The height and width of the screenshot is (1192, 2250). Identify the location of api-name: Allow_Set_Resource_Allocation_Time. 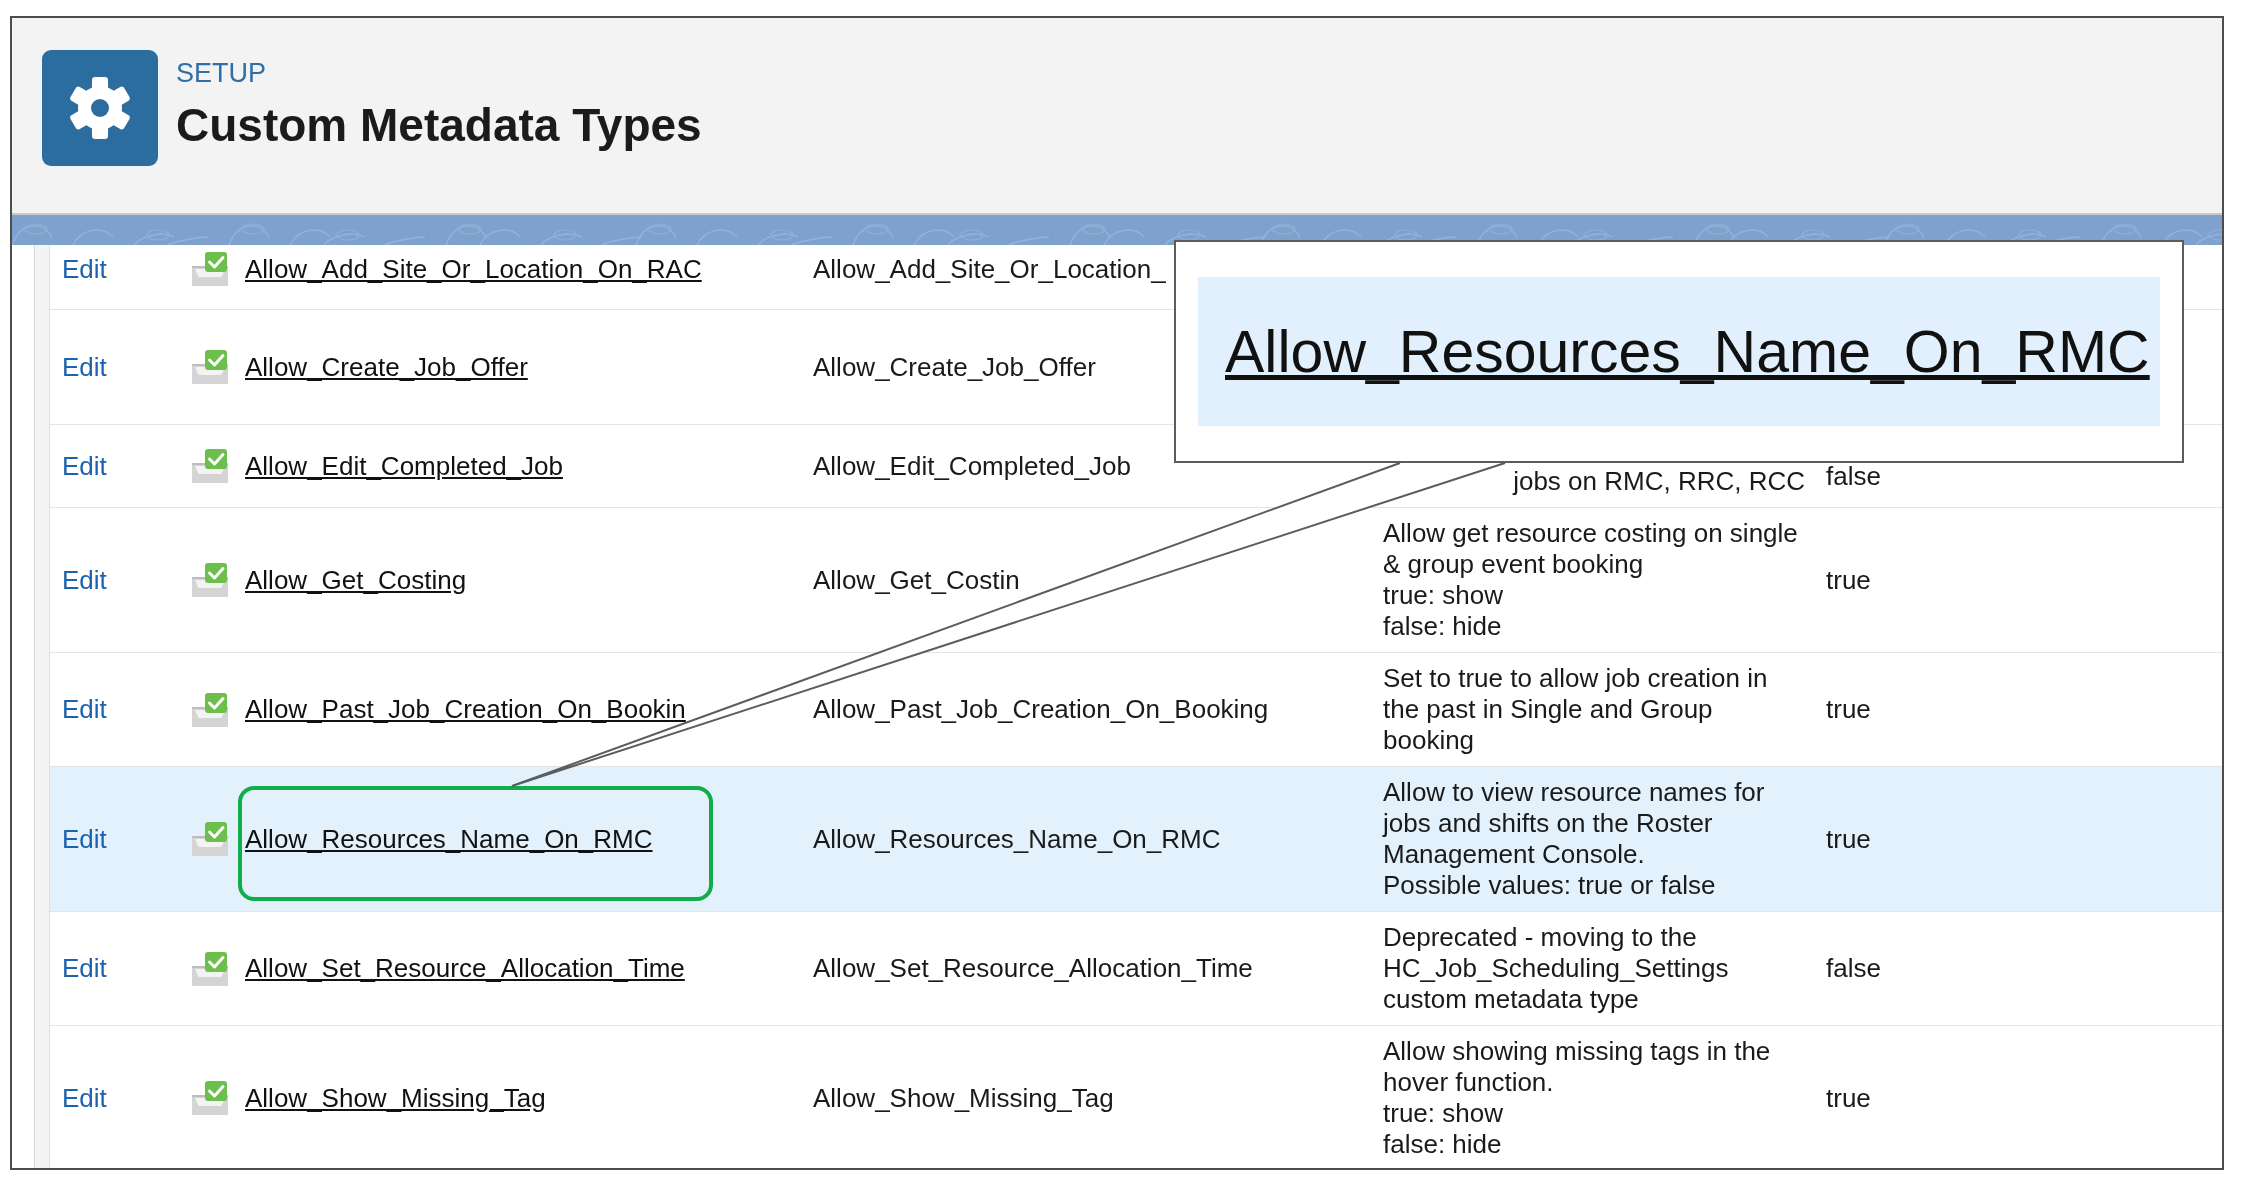
(1033, 968).